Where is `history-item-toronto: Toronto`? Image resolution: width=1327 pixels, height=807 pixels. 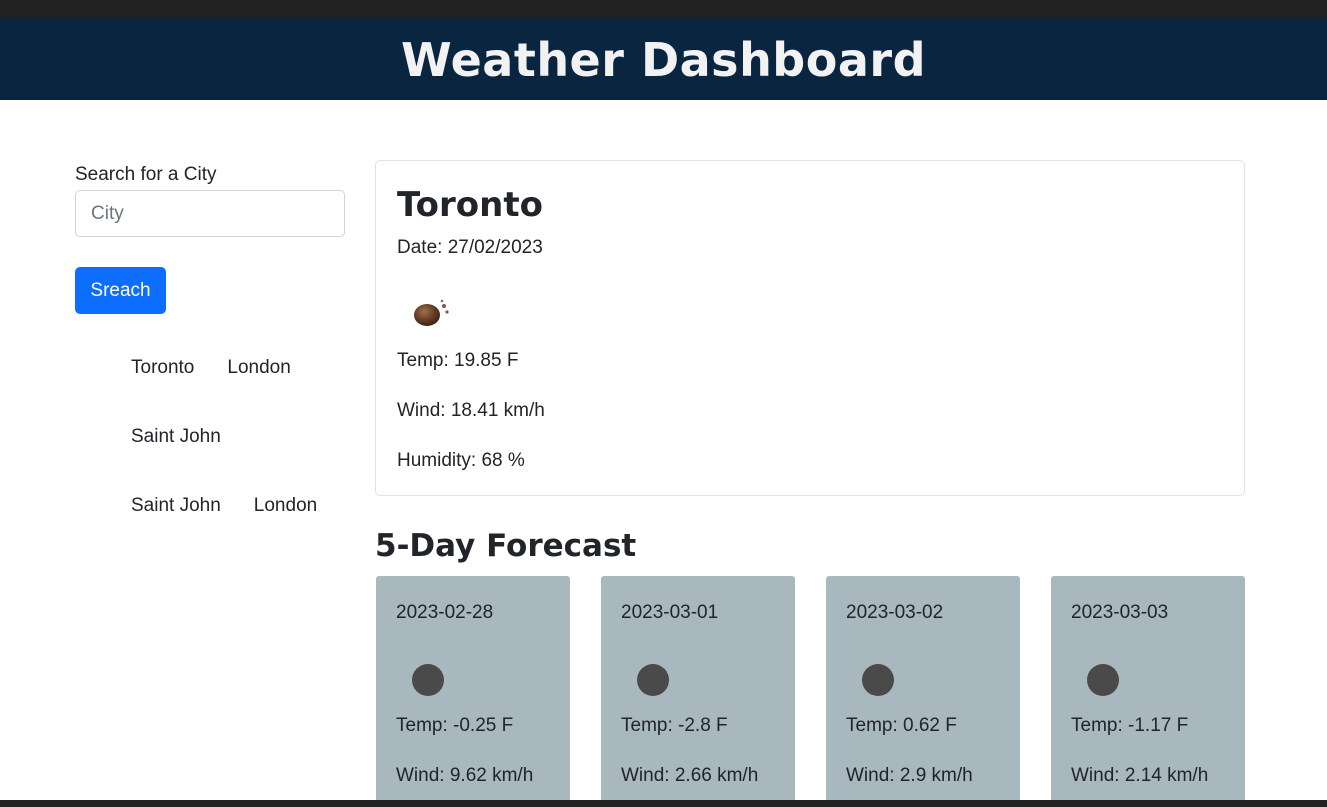 history-item-toronto: Toronto is located at coordinates (162, 367).